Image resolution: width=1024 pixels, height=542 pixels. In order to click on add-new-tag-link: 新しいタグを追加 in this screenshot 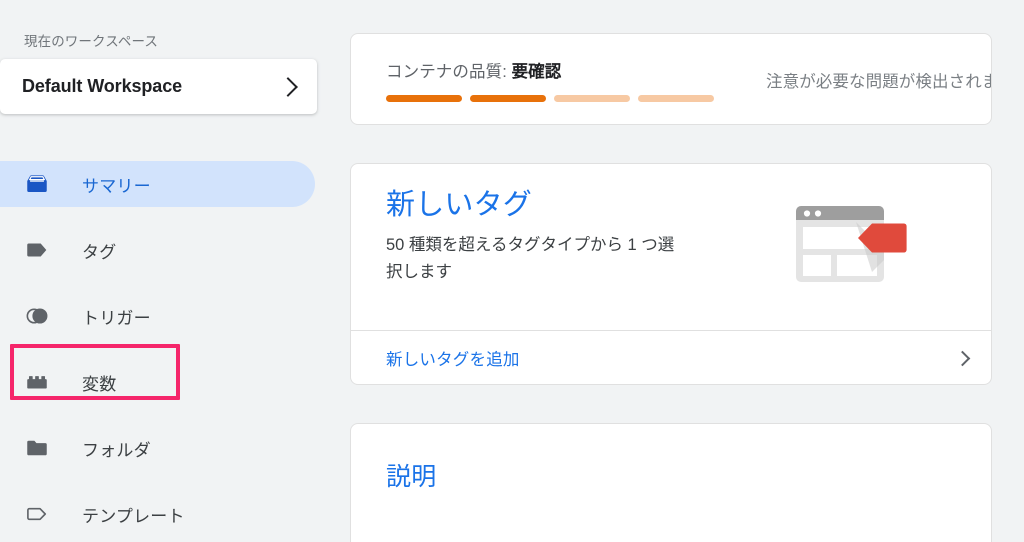, I will do `click(453, 358)`.